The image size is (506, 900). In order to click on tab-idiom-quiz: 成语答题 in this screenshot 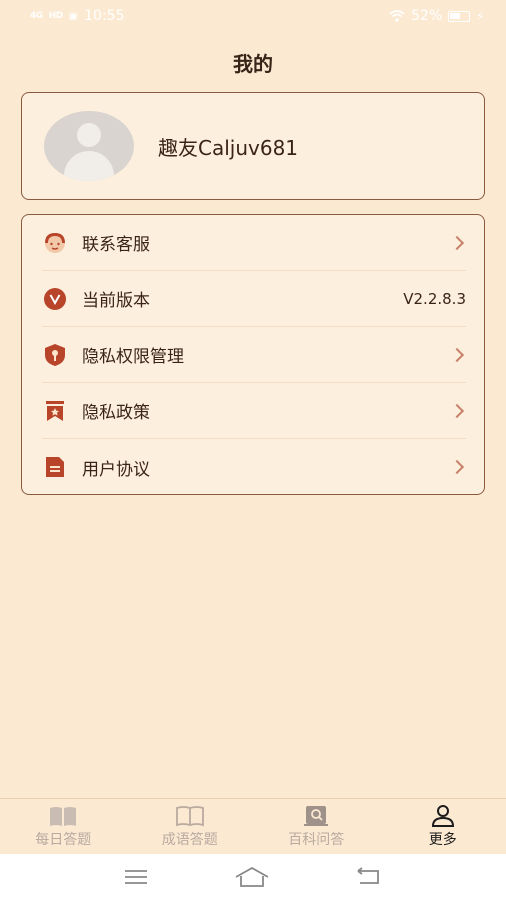, I will do `click(190, 826)`.